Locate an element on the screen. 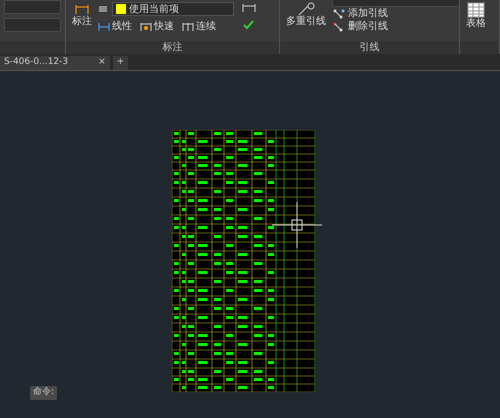  new-tab-button: + is located at coordinates (120, 63).